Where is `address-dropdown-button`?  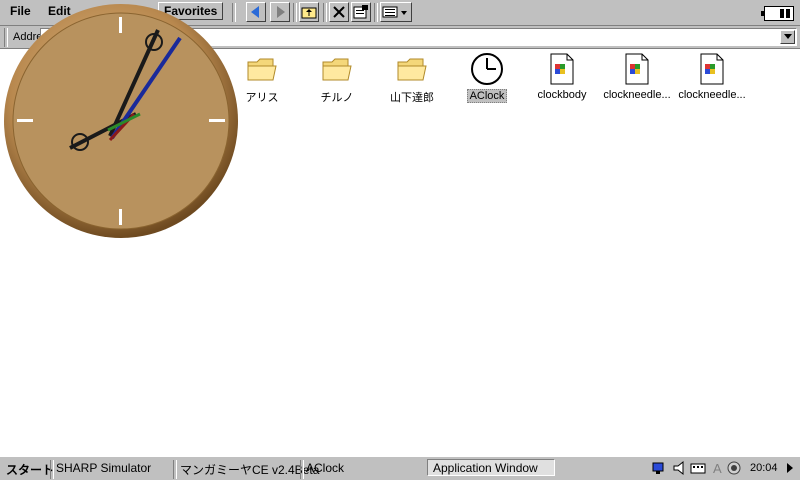 address-dropdown-button is located at coordinates (787, 37).